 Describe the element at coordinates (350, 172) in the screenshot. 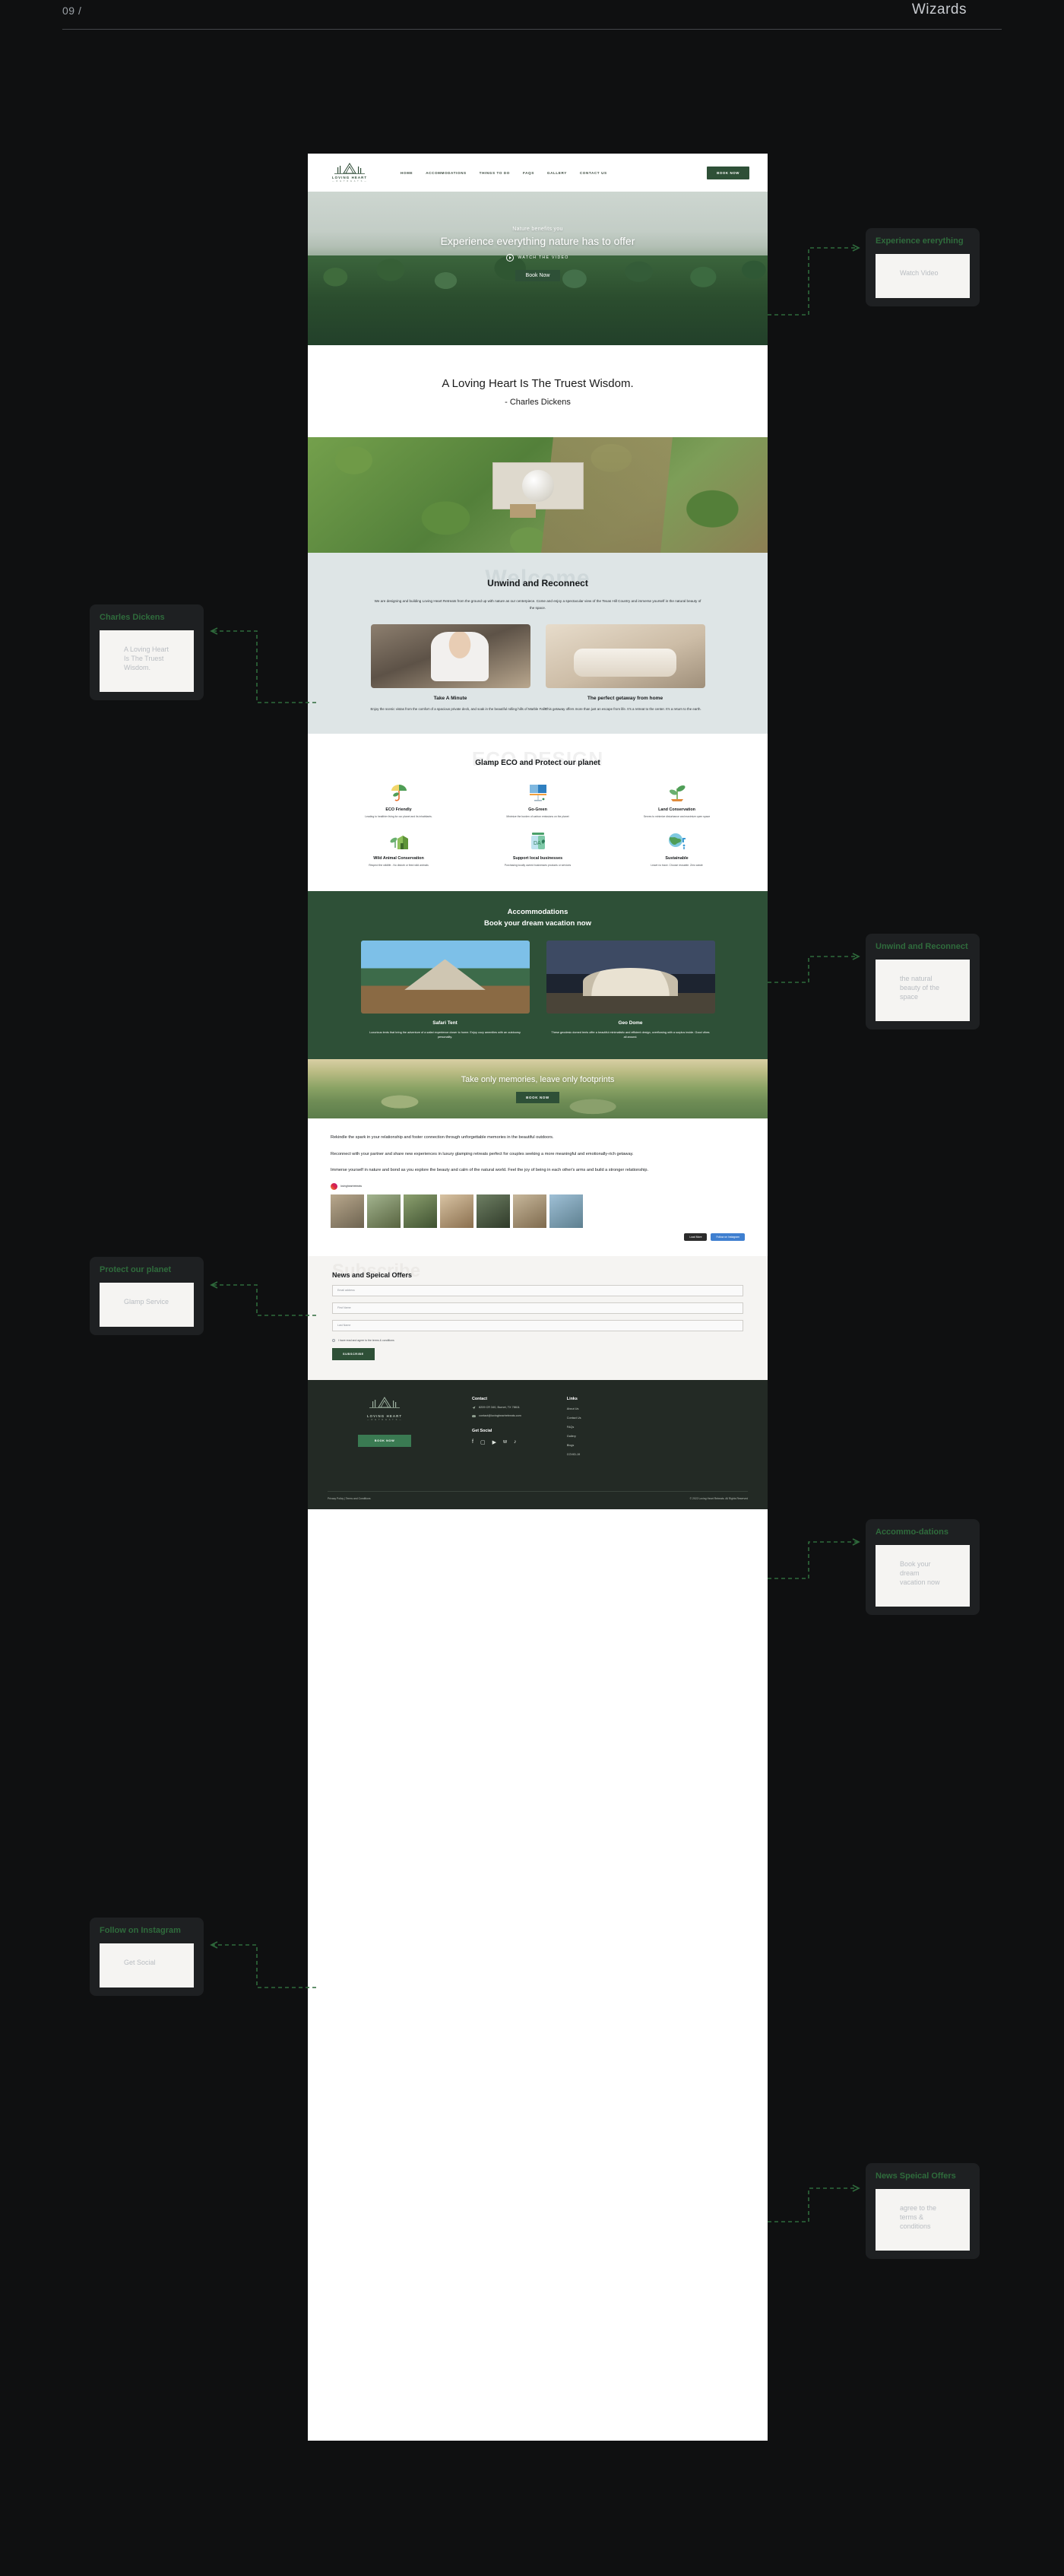

I see `site-logo: LOVING HEART — R E T R E A T S —` at that location.